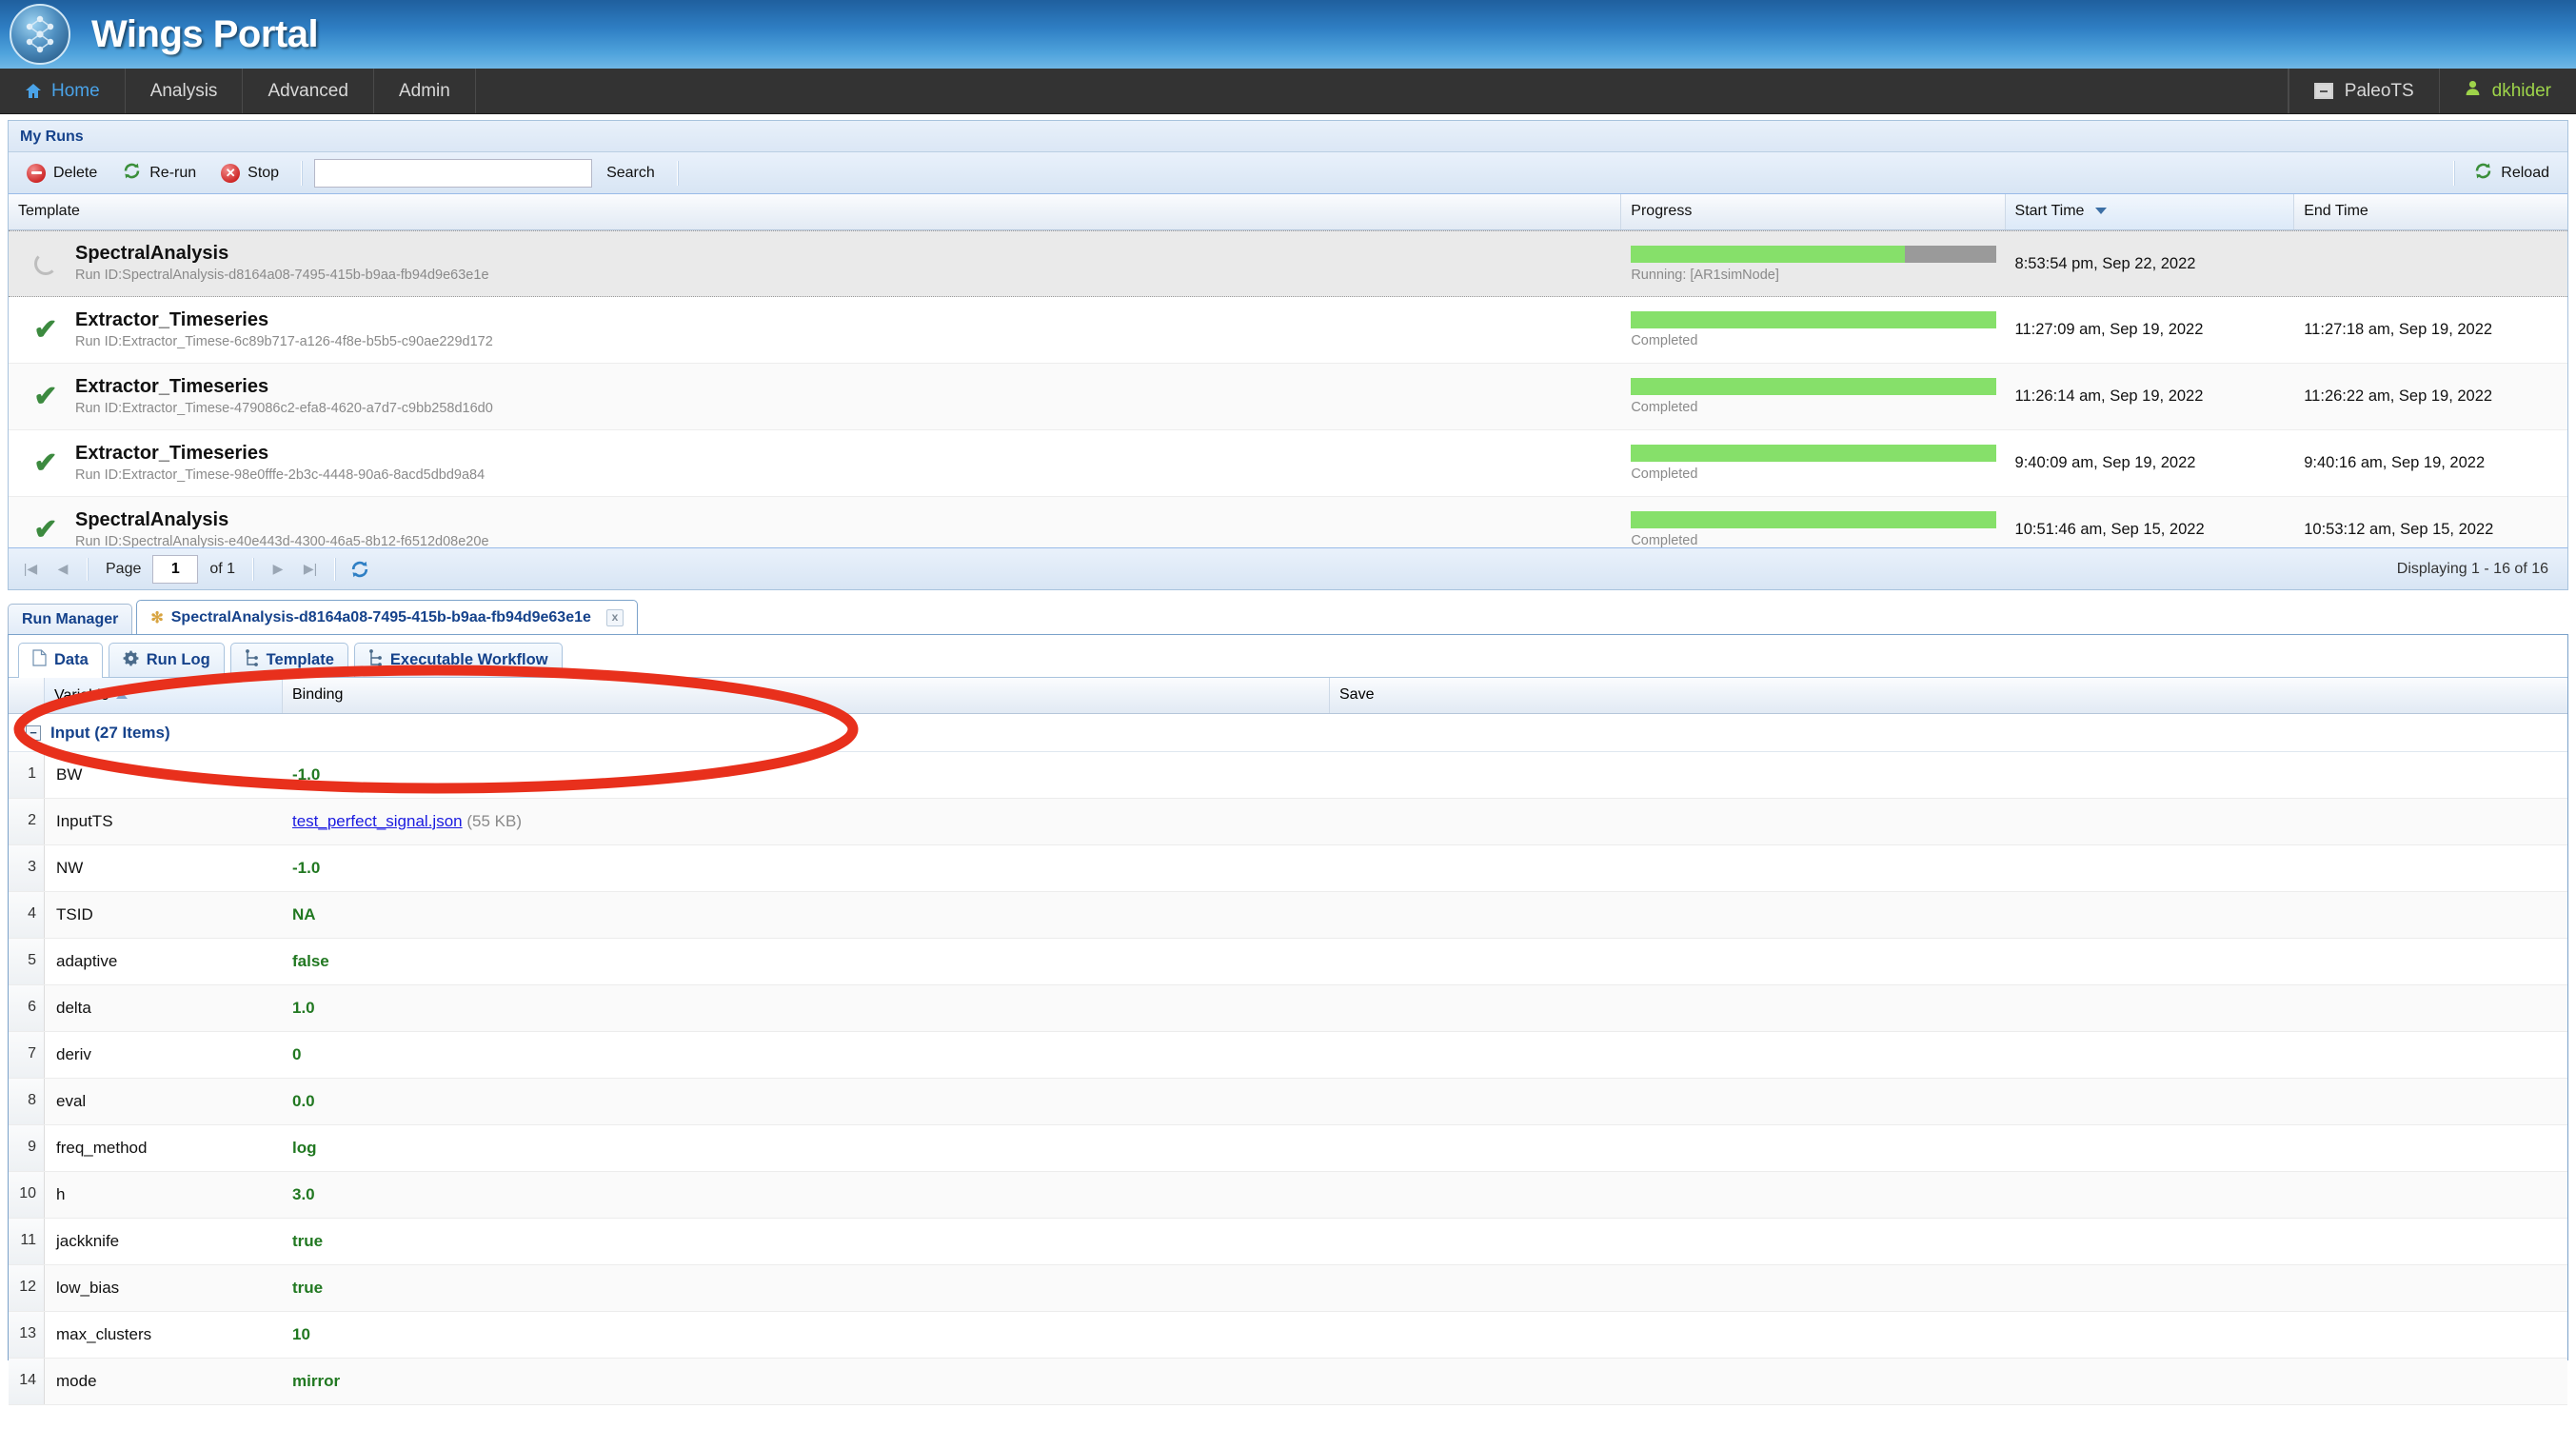  What do you see at coordinates (2430, 211) in the screenshot?
I see `column-header-end-time: End Time` at bounding box center [2430, 211].